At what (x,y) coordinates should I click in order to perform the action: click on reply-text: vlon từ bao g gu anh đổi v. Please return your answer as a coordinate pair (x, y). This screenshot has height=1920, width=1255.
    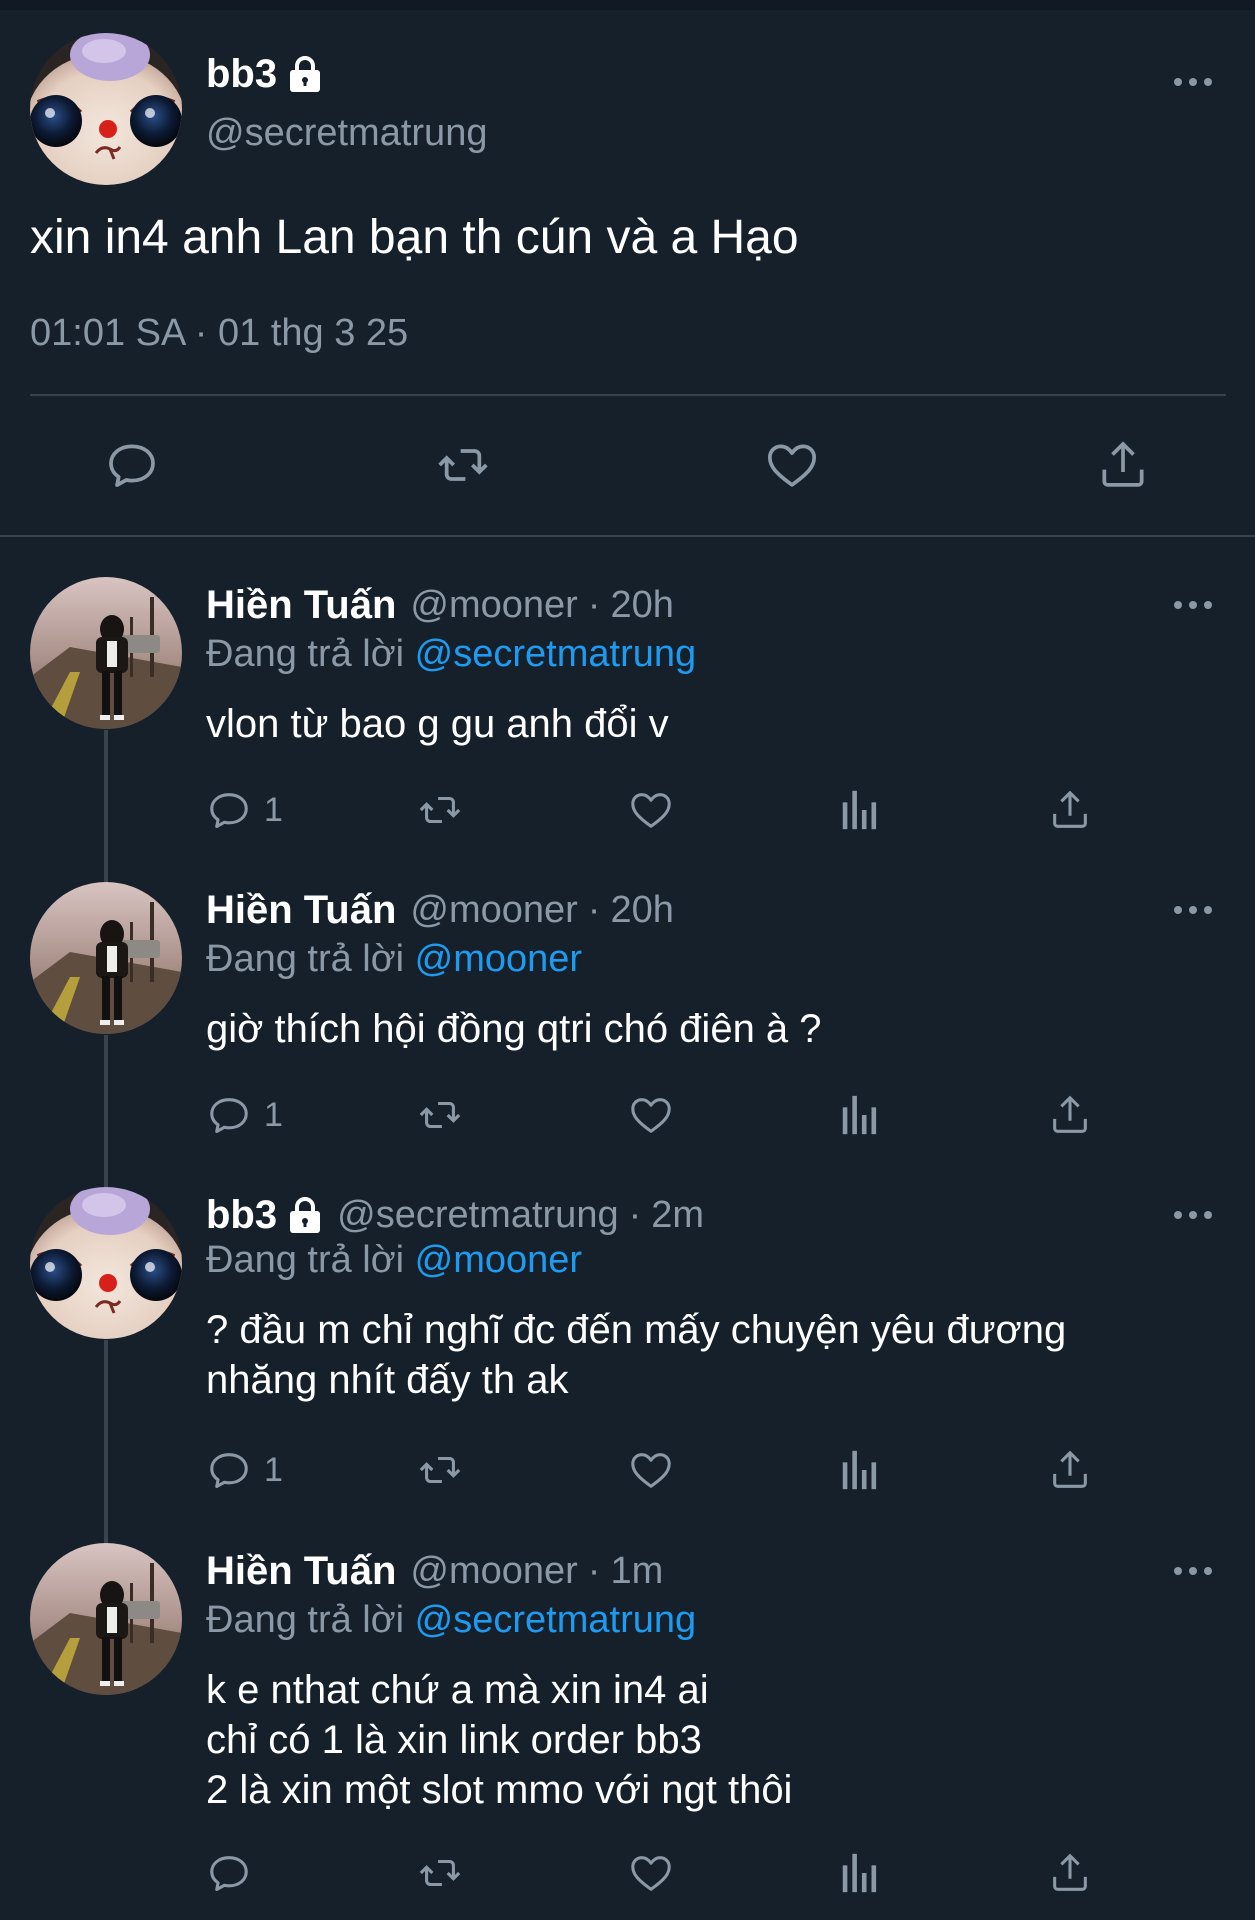
    Looking at the image, I should click on (437, 724).